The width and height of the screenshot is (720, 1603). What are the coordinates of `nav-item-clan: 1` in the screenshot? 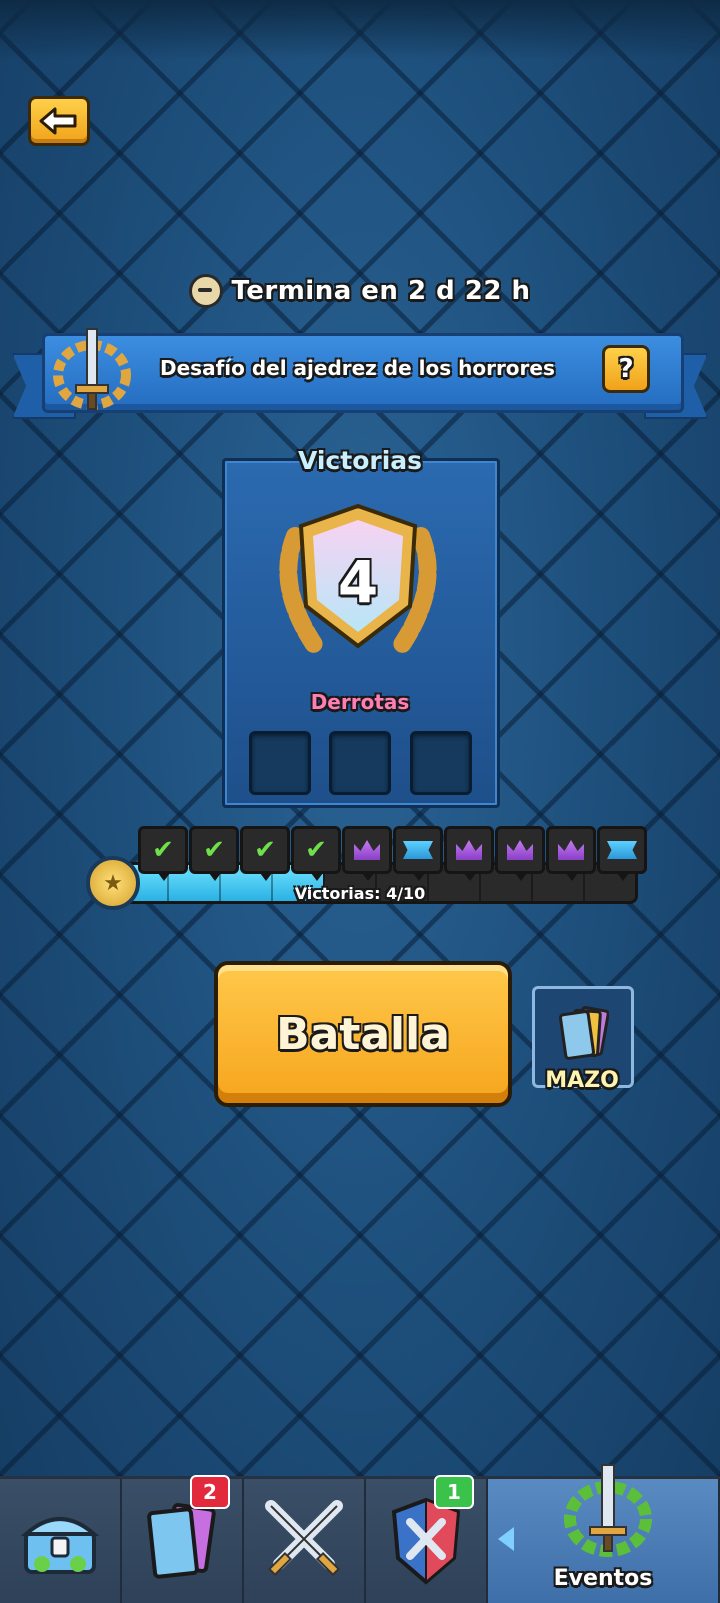 It's located at (427, 1539).